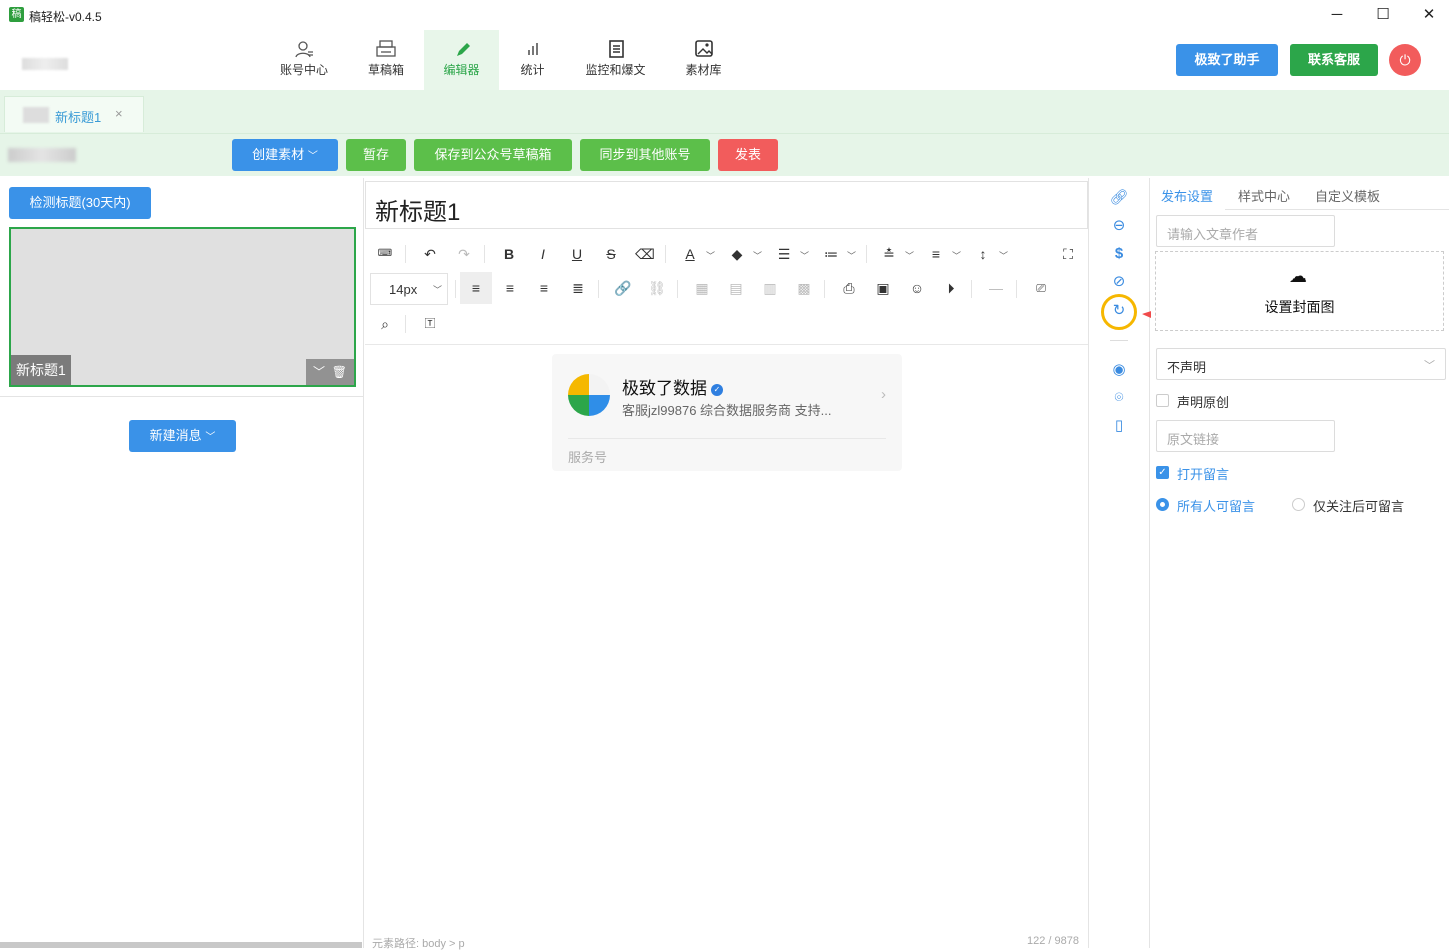 Image resolution: width=1449 pixels, height=951 pixels. I want to click on undo-icon: ↶, so click(430, 254).